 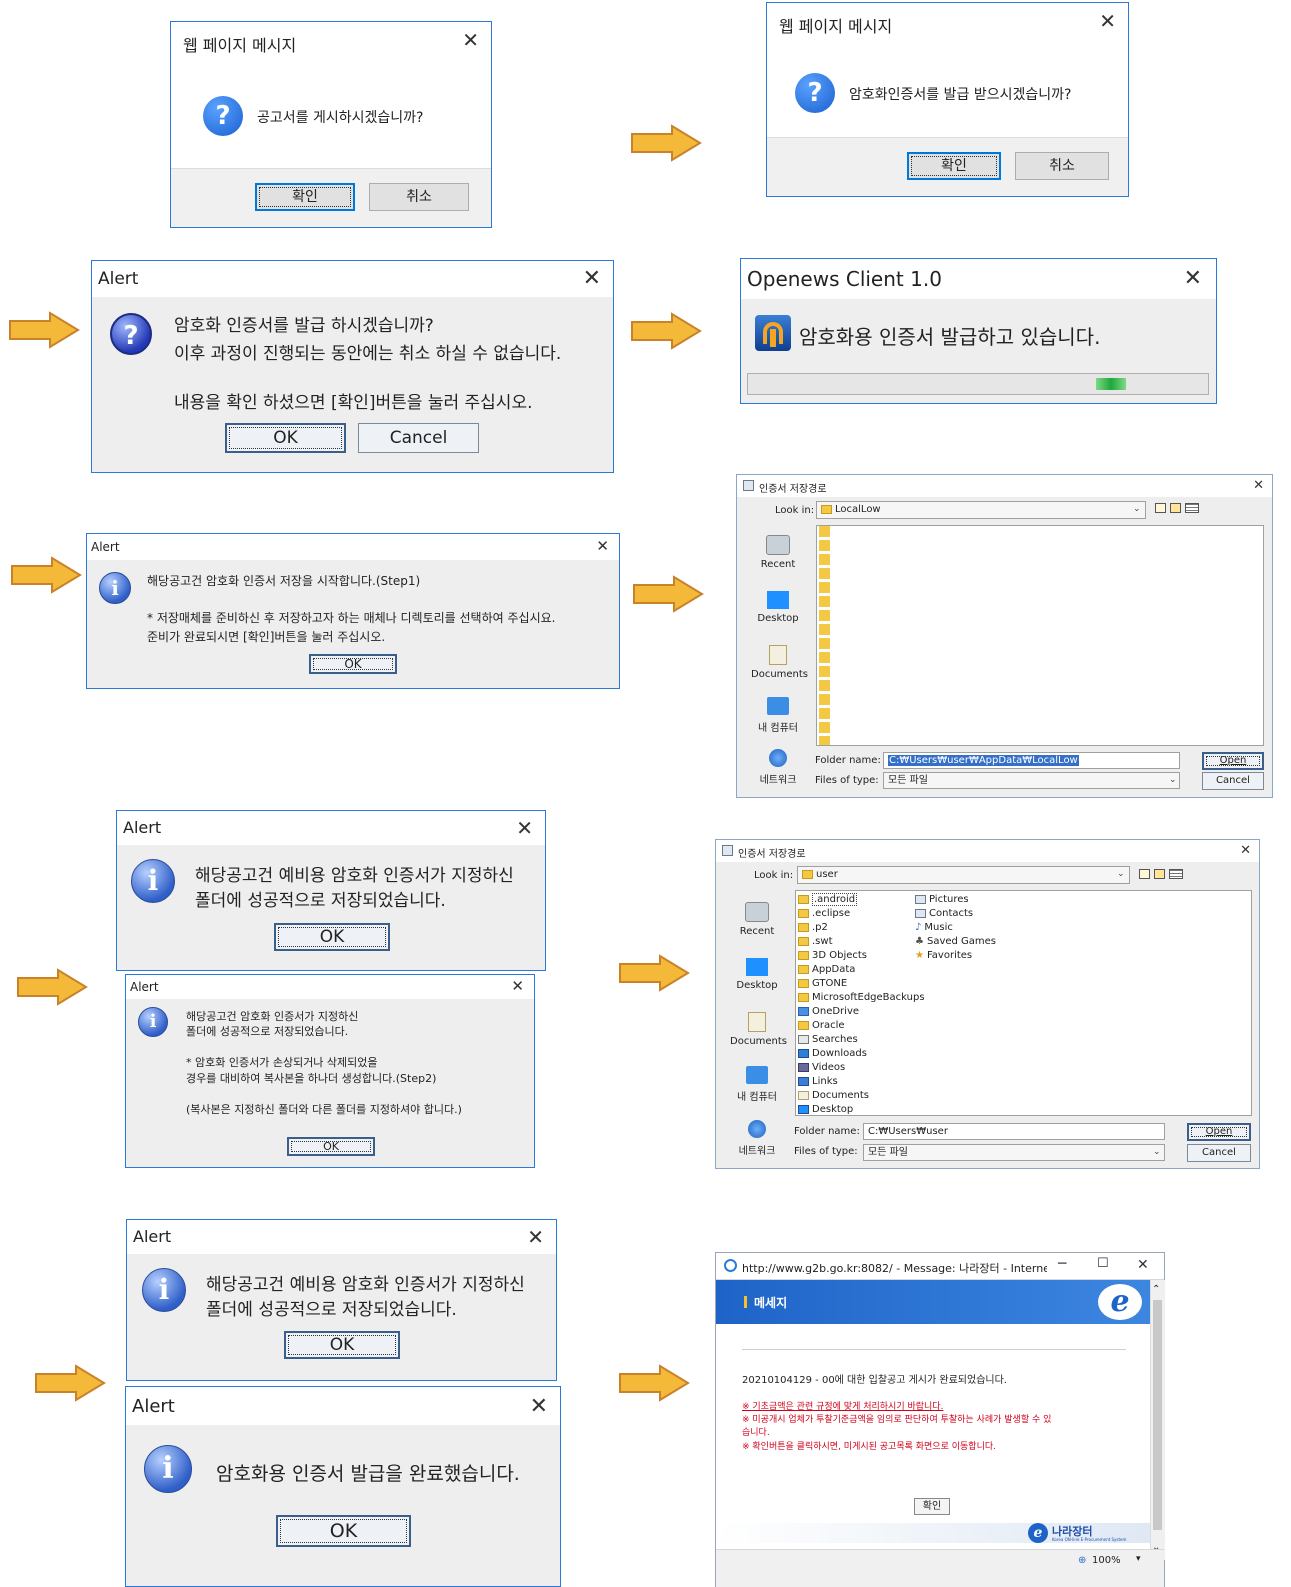 I want to click on list-item: OneDrive, so click(x=828, y=1012).